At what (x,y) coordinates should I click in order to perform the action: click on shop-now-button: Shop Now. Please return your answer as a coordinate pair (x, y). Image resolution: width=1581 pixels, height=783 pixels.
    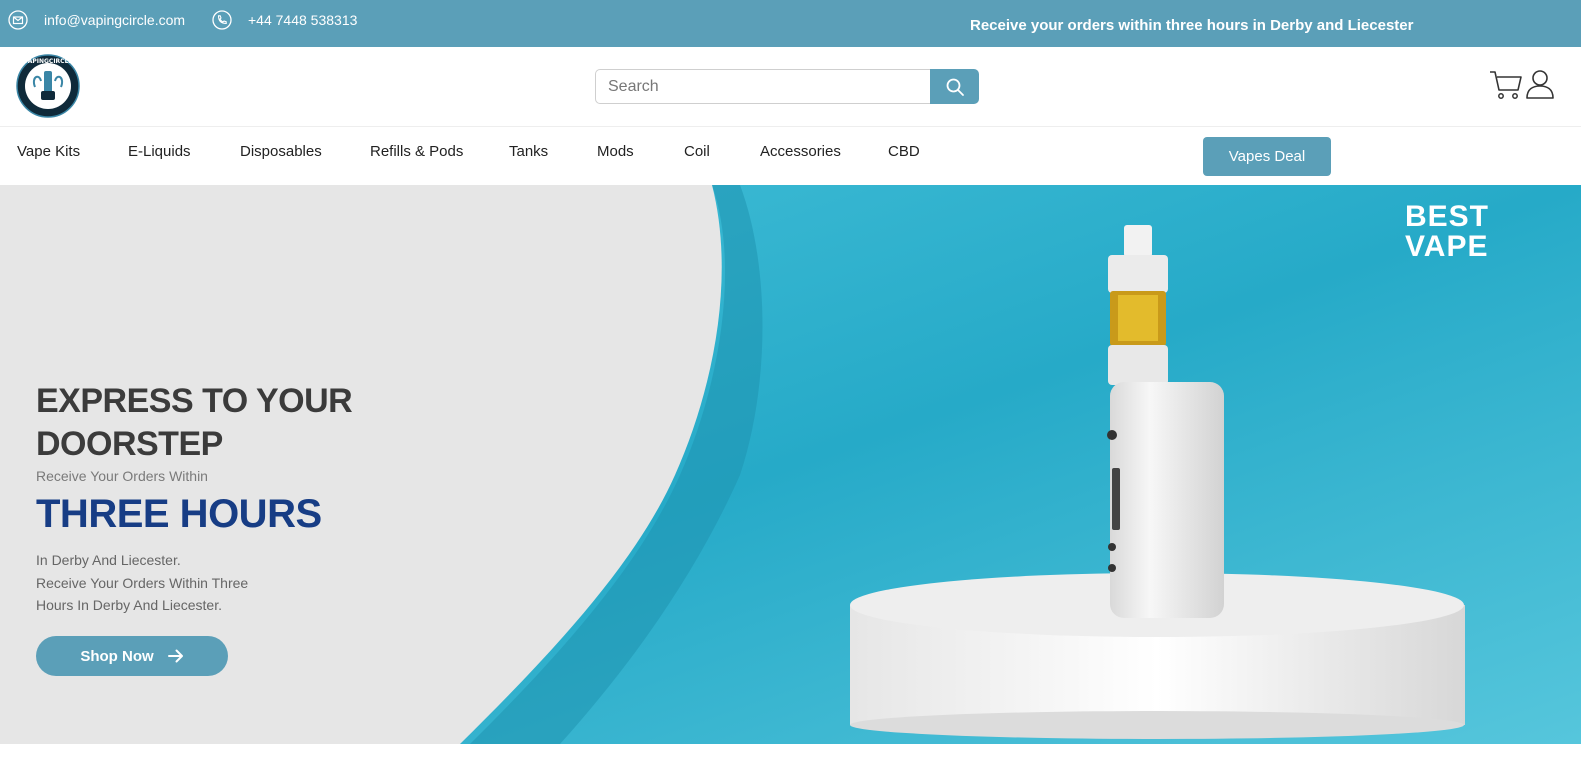
    Looking at the image, I should click on (132, 656).